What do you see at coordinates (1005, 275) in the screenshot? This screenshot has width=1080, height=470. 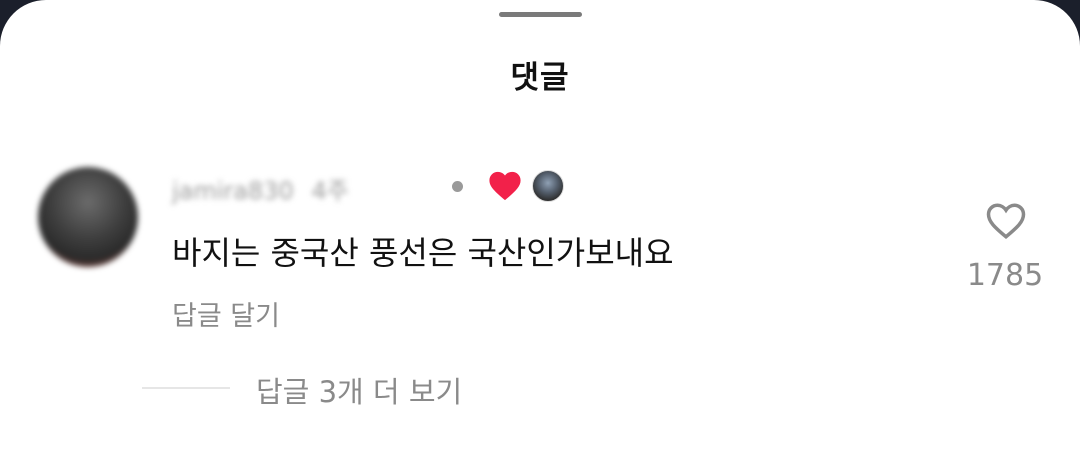 I see `like-count: 1785` at bounding box center [1005, 275].